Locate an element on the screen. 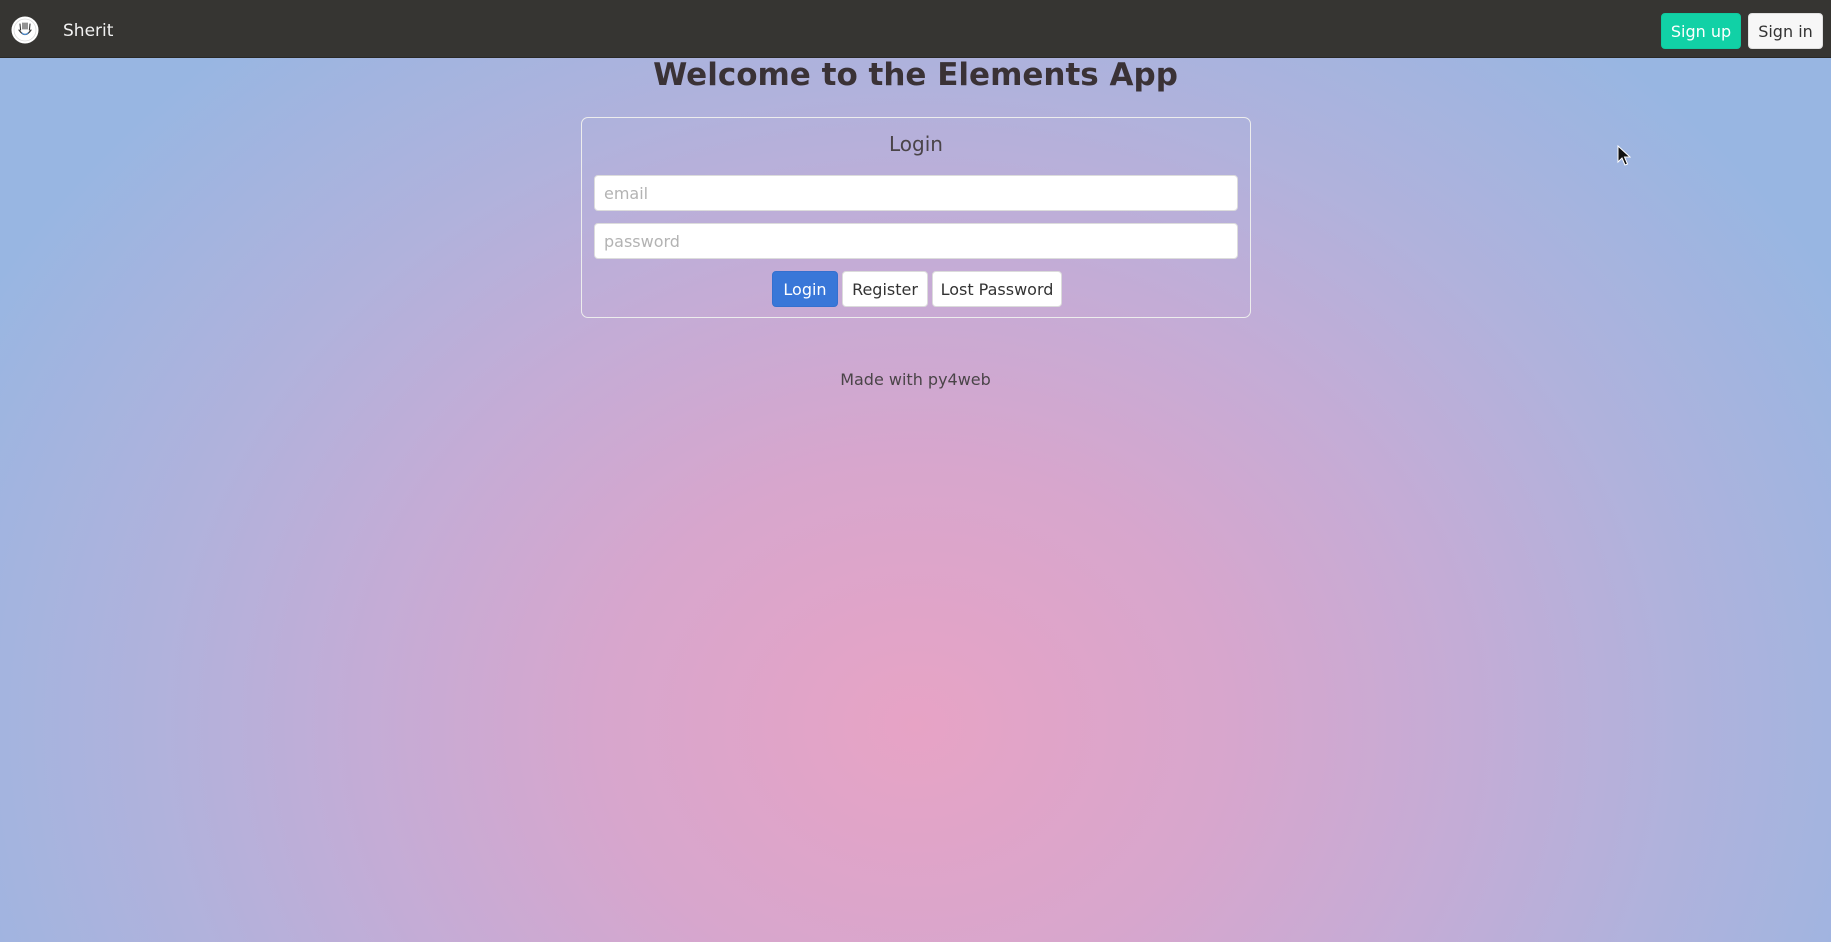  lost-password-button: Lost Password is located at coordinates (997, 289).